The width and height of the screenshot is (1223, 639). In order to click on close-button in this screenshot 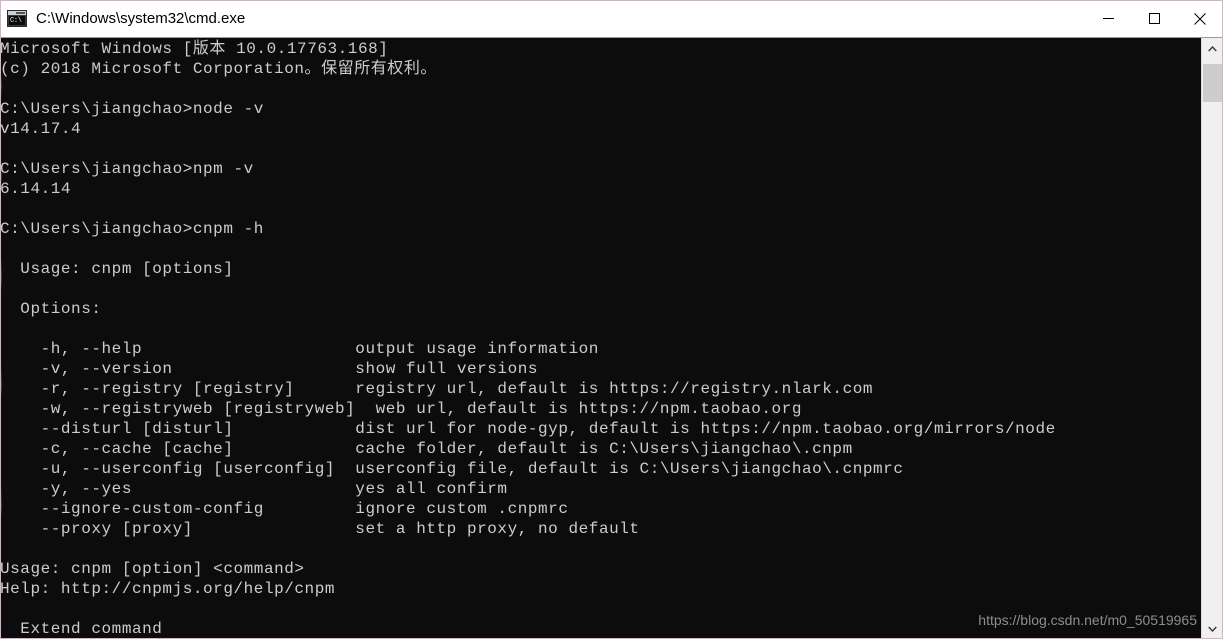, I will do `click(1200, 18)`.